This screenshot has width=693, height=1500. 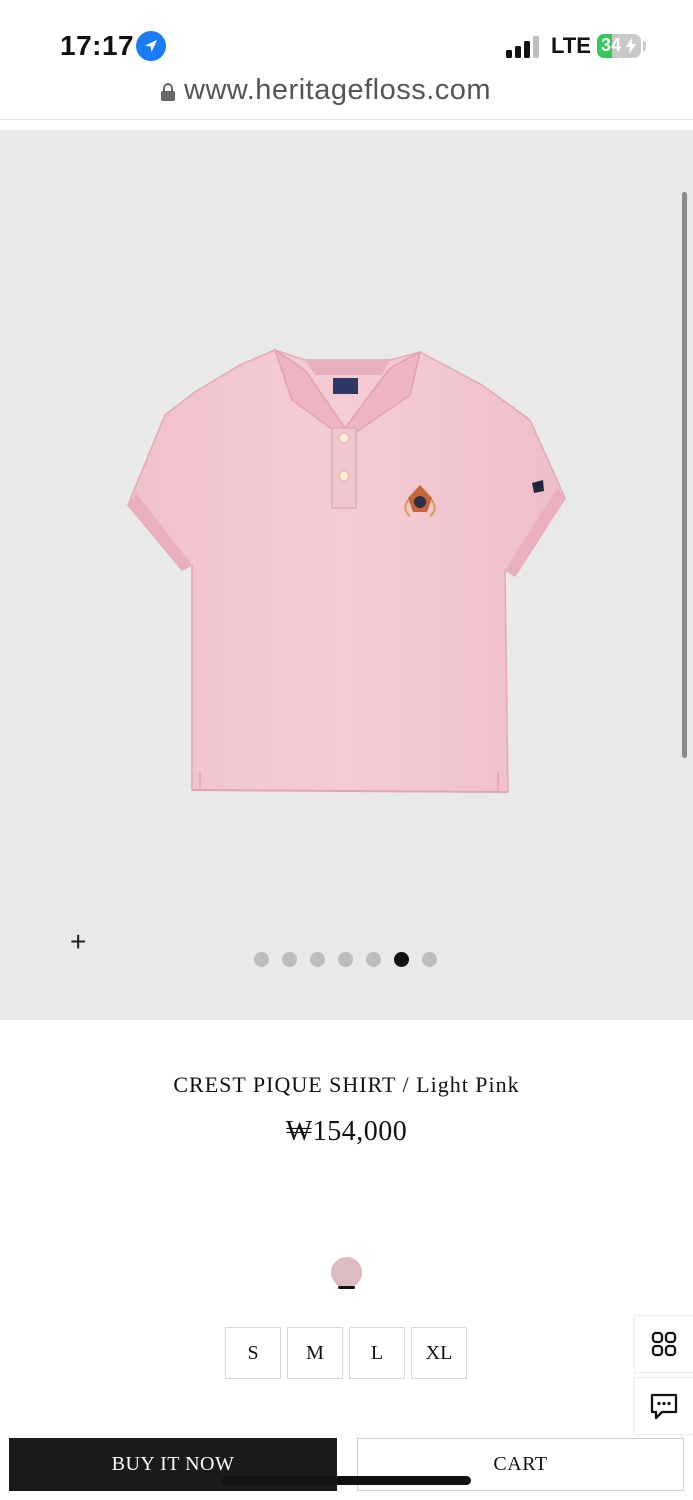 I want to click on product-price: ₩154,000, so click(x=346, y=1131).